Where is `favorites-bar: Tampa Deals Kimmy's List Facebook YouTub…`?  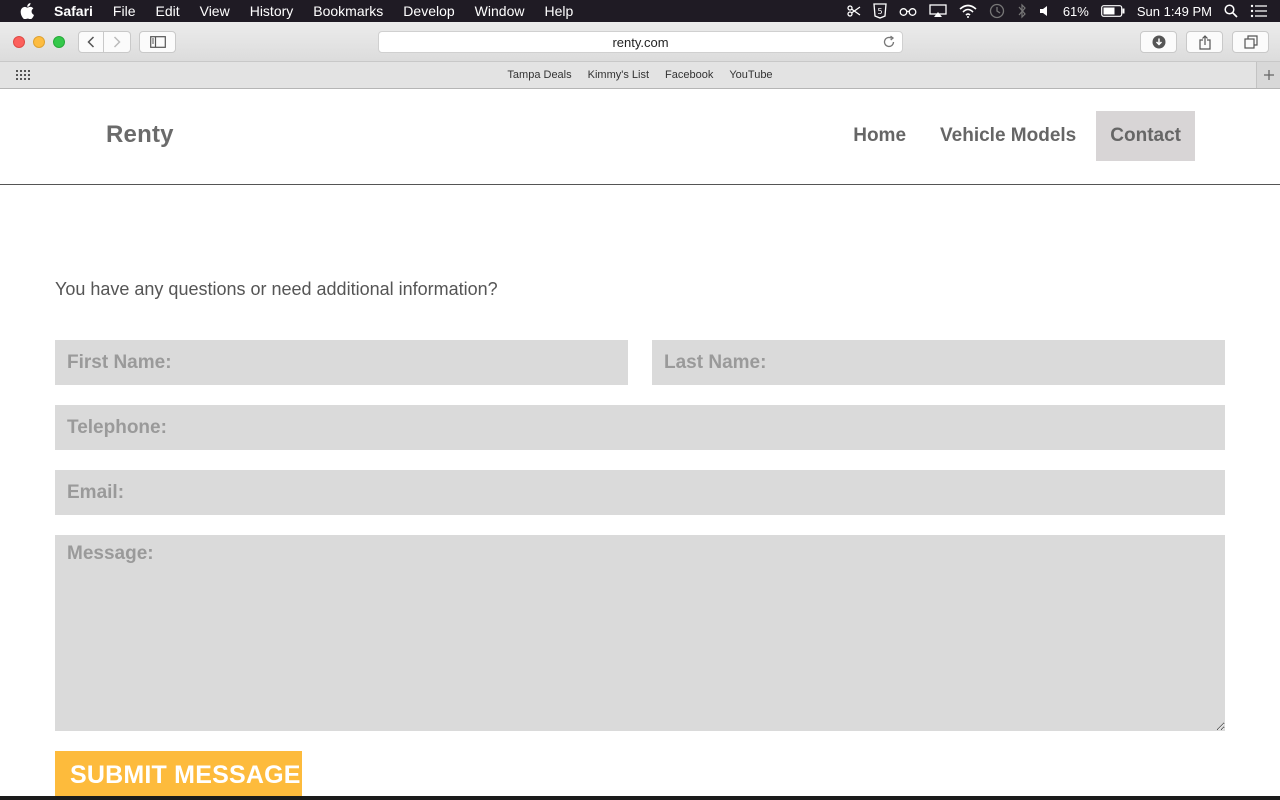
favorites-bar: Tampa Deals Kimmy's List Facebook YouTub… is located at coordinates (640, 75).